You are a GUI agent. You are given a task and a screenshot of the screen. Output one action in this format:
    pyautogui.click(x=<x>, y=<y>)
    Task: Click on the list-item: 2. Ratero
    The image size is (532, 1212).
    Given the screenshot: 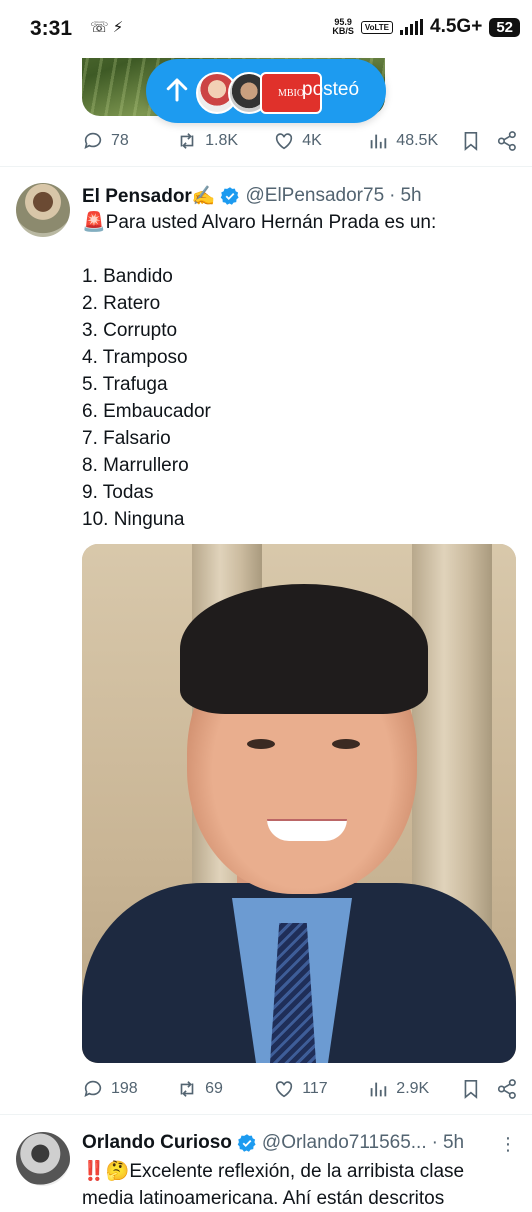 What is the action you would take?
    pyautogui.click(x=121, y=303)
    